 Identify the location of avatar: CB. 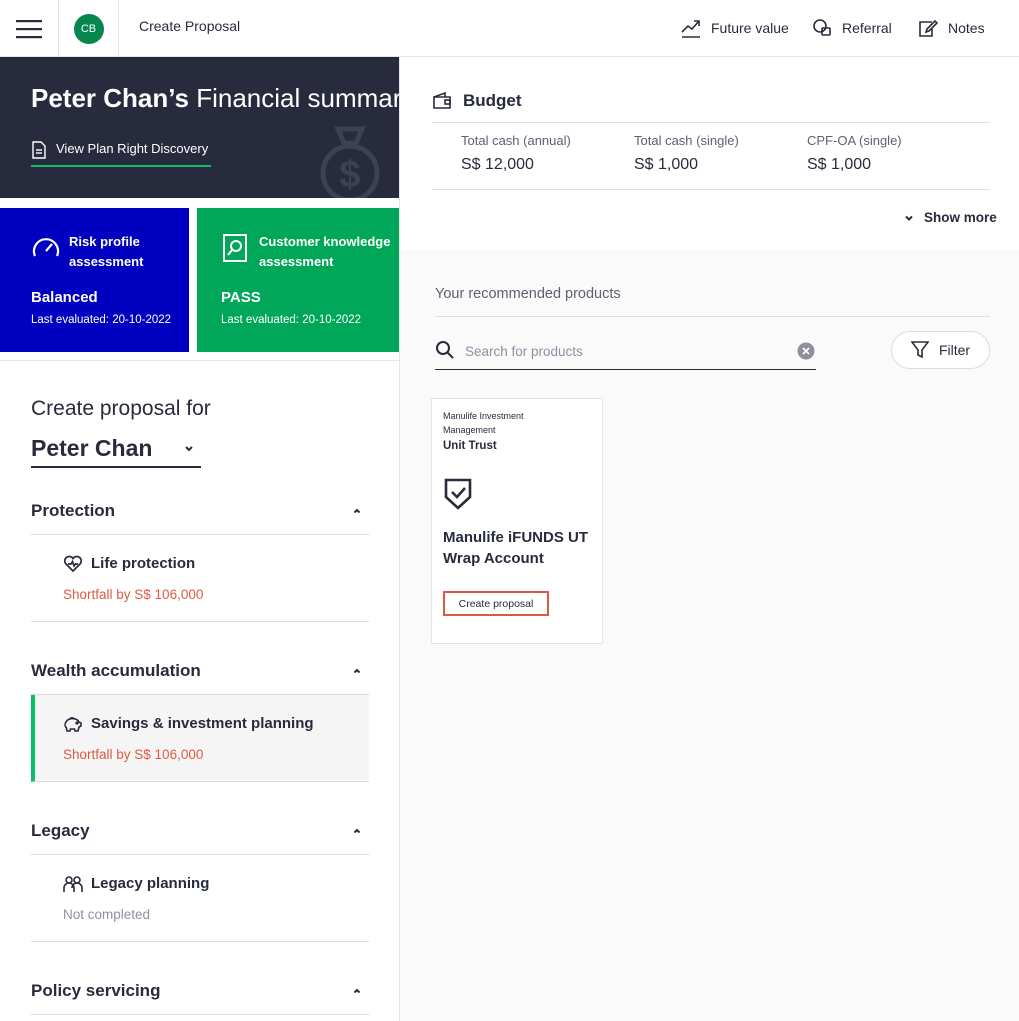
(88, 28).